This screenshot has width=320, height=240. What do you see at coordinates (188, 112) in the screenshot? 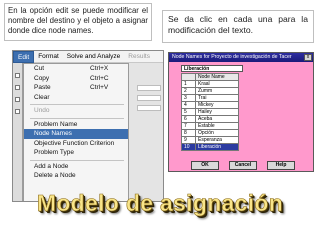
I see `row-number: 5` at bounding box center [188, 112].